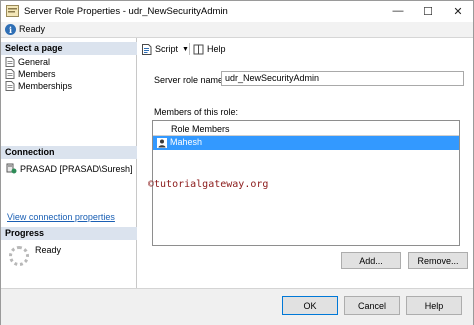  Describe the element at coordinates (198, 49) in the screenshot. I see `help-book-icon` at that location.